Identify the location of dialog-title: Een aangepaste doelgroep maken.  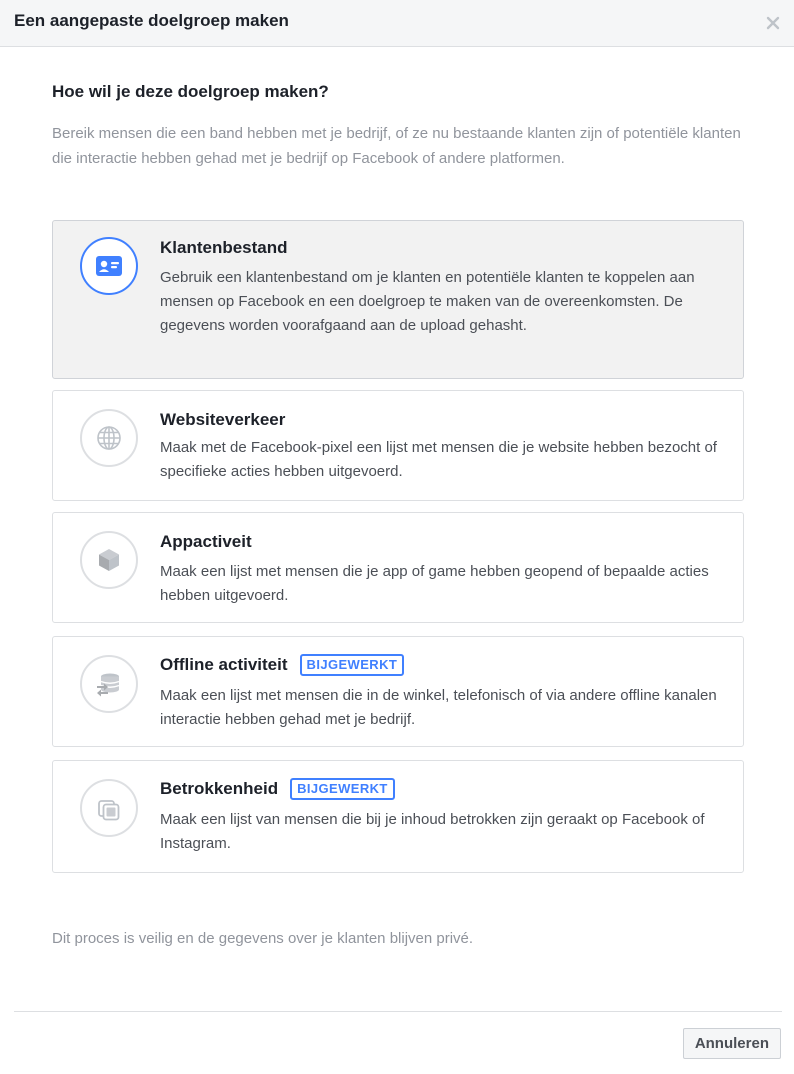
(151, 20).